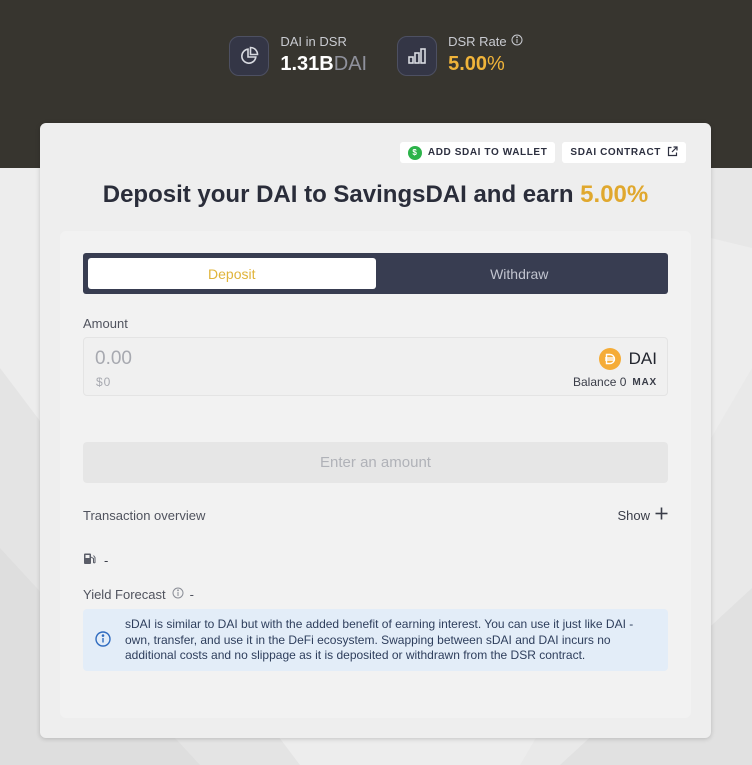  Describe the element at coordinates (105, 323) in the screenshot. I see `amount-label: Amount` at that location.